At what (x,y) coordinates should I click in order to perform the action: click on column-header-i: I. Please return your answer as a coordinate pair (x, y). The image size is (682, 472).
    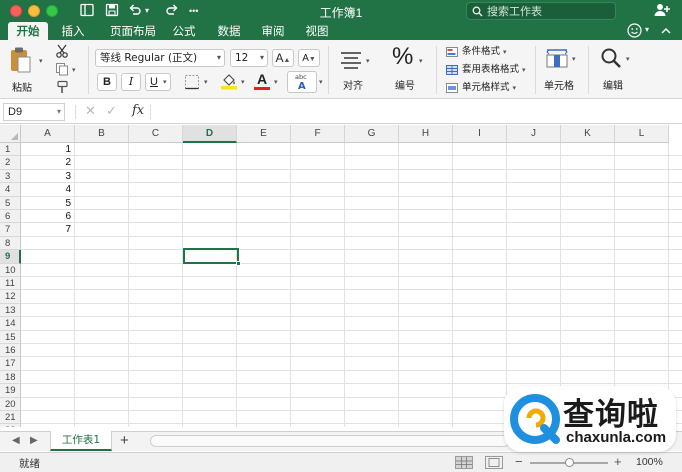
    Looking at the image, I should click on (480, 134).